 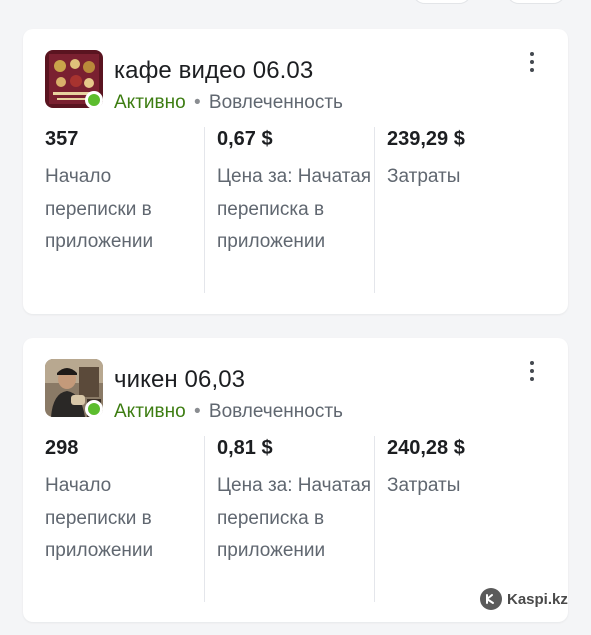 I want to click on ad-title: чикен 06,03, so click(x=179, y=380).